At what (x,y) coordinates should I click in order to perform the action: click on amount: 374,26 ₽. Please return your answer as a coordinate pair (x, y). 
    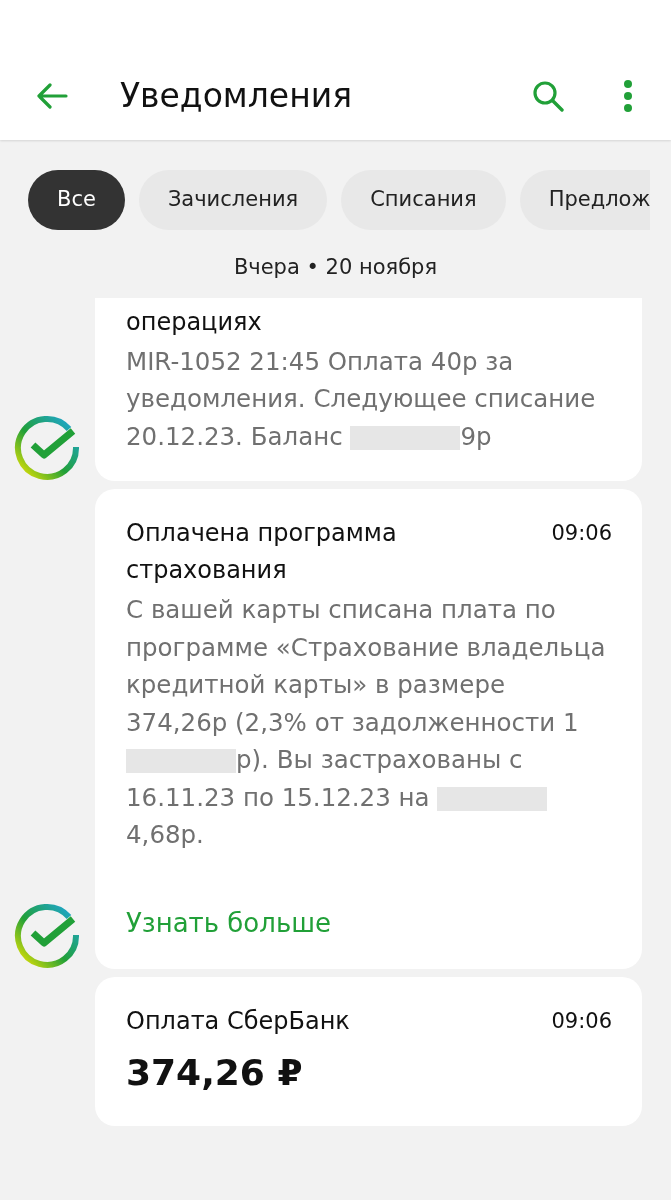
    Looking at the image, I should click on (215, 1072).